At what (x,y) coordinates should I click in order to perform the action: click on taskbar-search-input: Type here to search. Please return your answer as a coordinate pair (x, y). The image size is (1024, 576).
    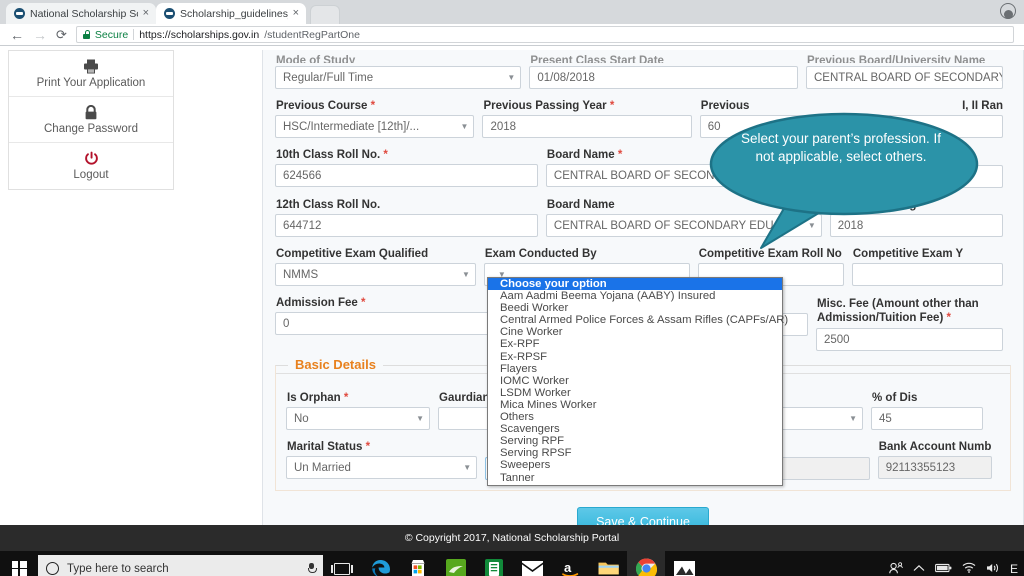
    Looking at the image, I should click on (180, 565).